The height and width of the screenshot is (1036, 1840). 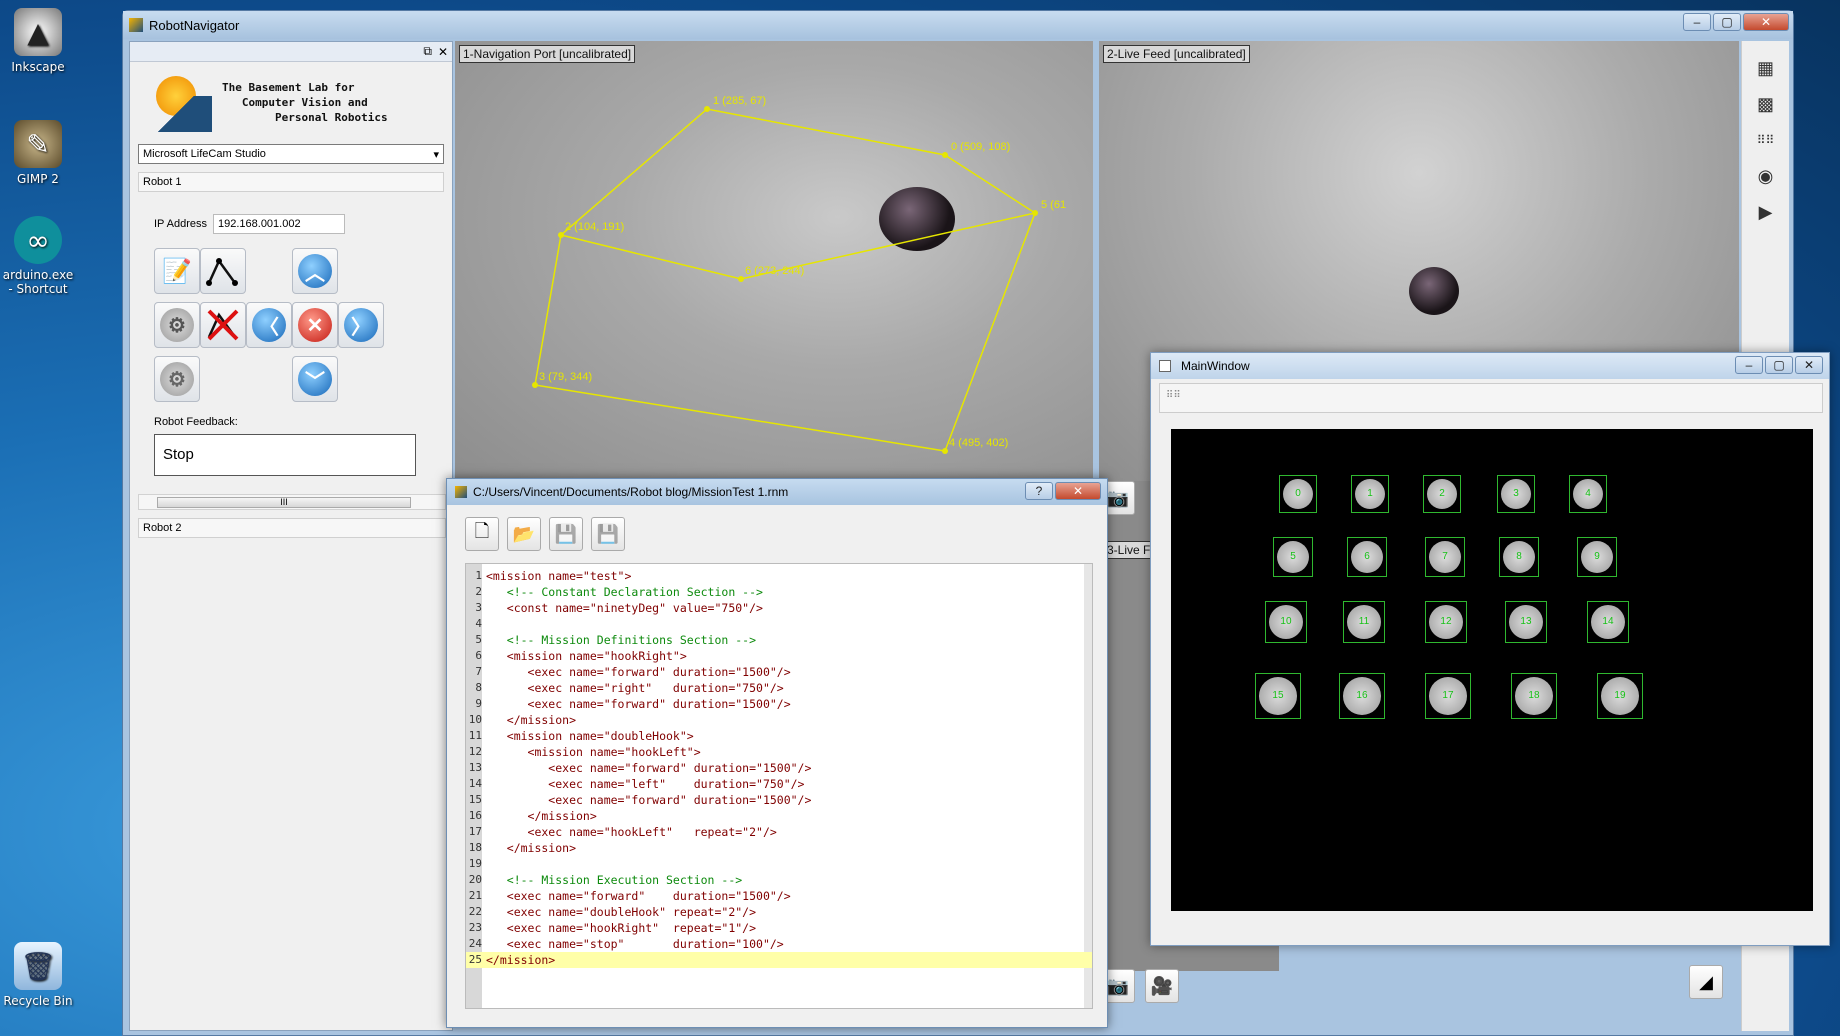 What do you see at coordinates (1766, 176) in the screenshot?
I see `webcam-icon: ◉` at bounding box center [1766, 176].